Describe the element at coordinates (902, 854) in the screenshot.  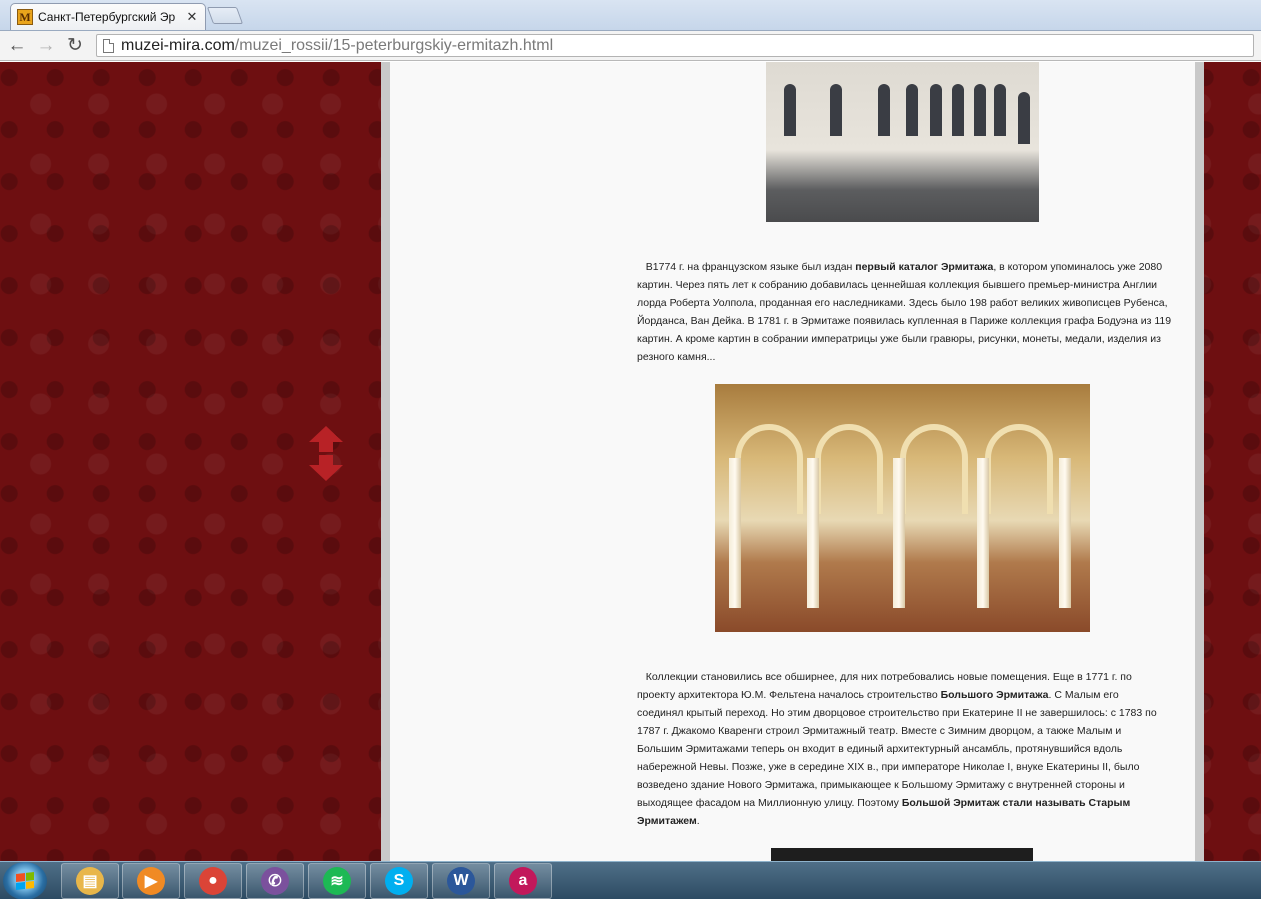
I see `next-image-partial` at that location.